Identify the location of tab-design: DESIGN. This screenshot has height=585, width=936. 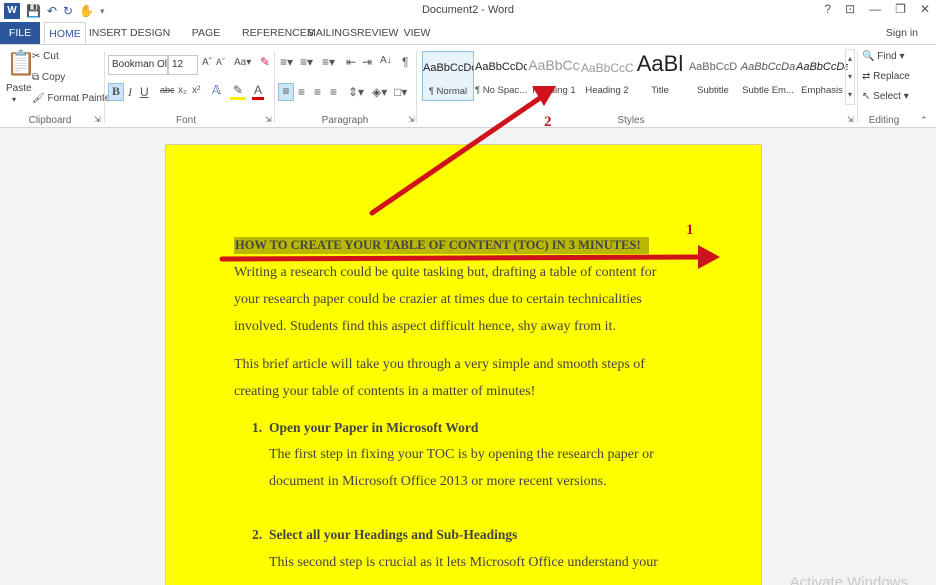
(150, 33).